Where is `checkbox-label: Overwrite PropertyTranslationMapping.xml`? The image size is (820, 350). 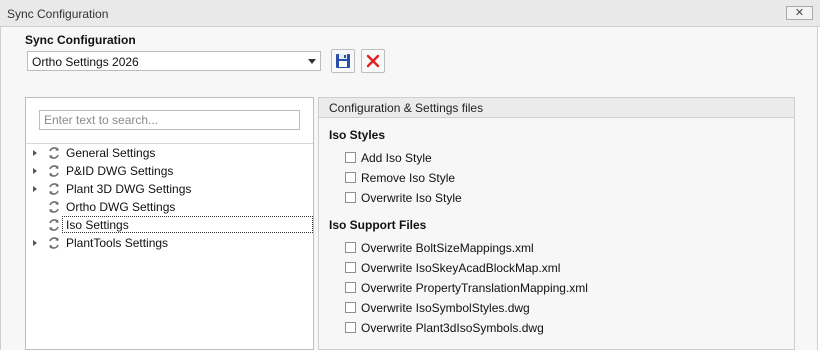 checkbox-label: Overwrite PropertyTranslationMapping.xml is located at coordinates (474, 288).